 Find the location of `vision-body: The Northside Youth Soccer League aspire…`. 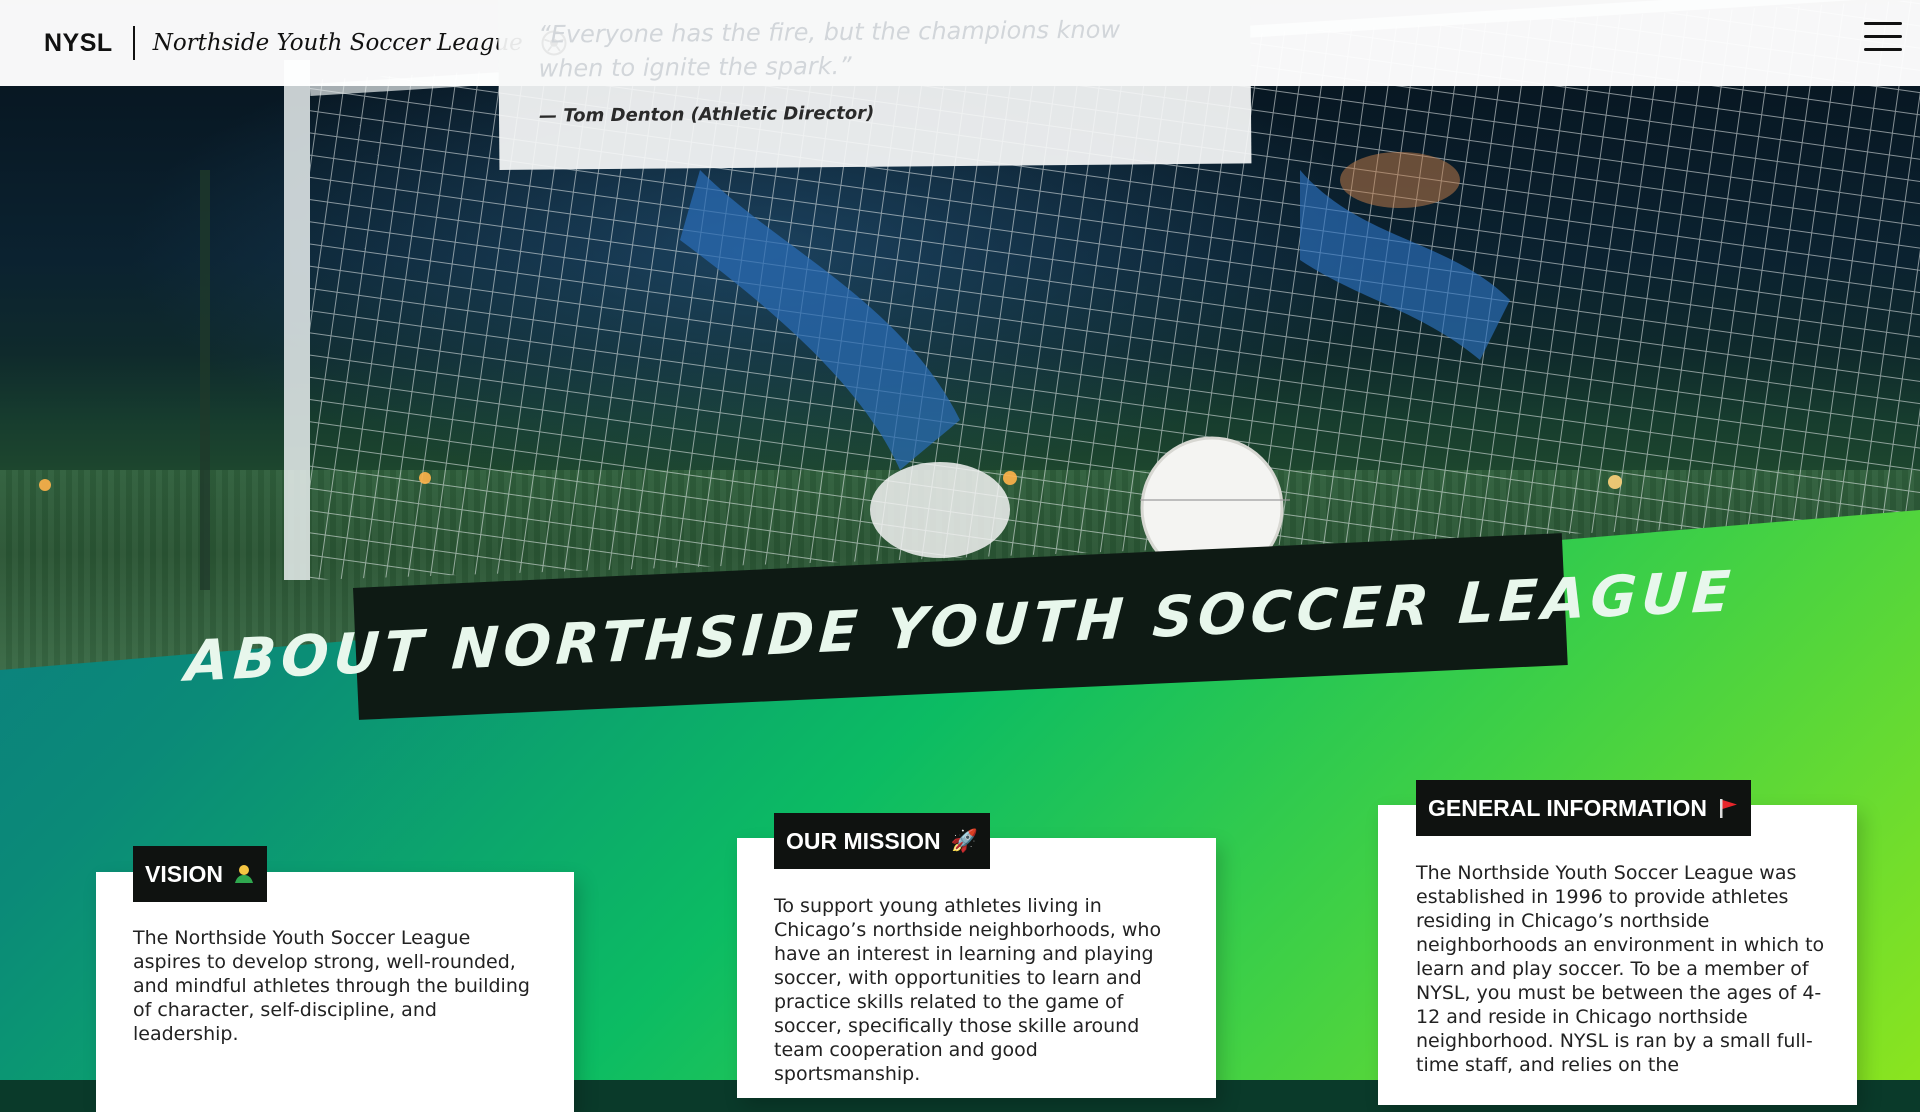

vision-body: The Northside Youth Soccer League aspire… is located at coordinates (331, 986).